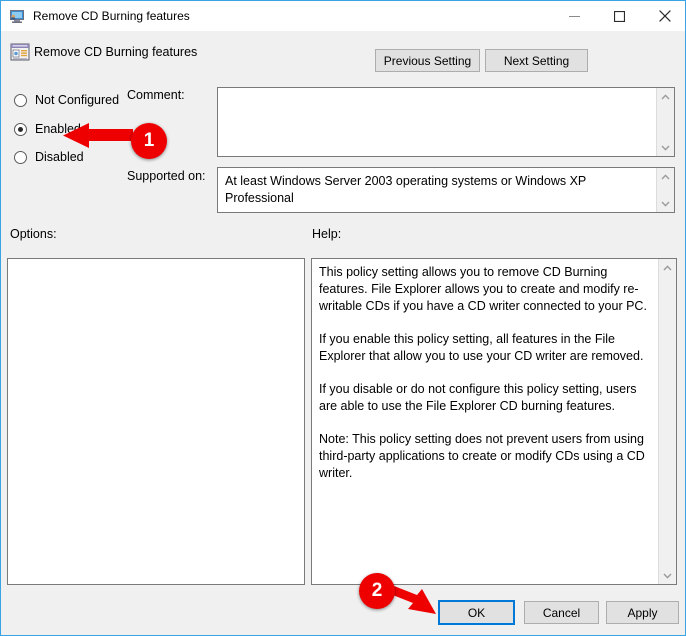 The width and height of the screenshot is (686, 636). What do you see at coordinates (116, 52) in the screenshot?
I see `setting-name: Remove CD Burning features` at bounding box center [116, 52].